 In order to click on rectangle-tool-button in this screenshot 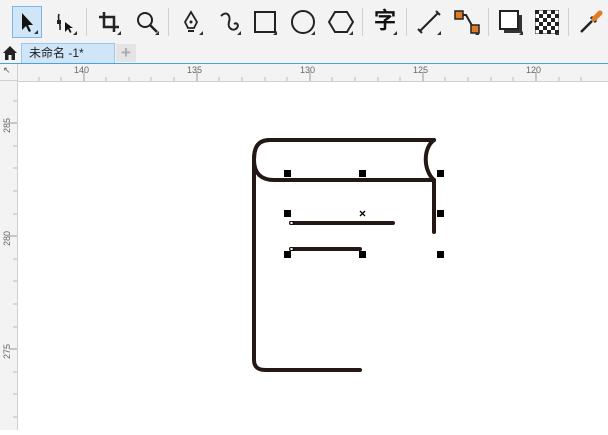, I will do `click(265, 22)`.